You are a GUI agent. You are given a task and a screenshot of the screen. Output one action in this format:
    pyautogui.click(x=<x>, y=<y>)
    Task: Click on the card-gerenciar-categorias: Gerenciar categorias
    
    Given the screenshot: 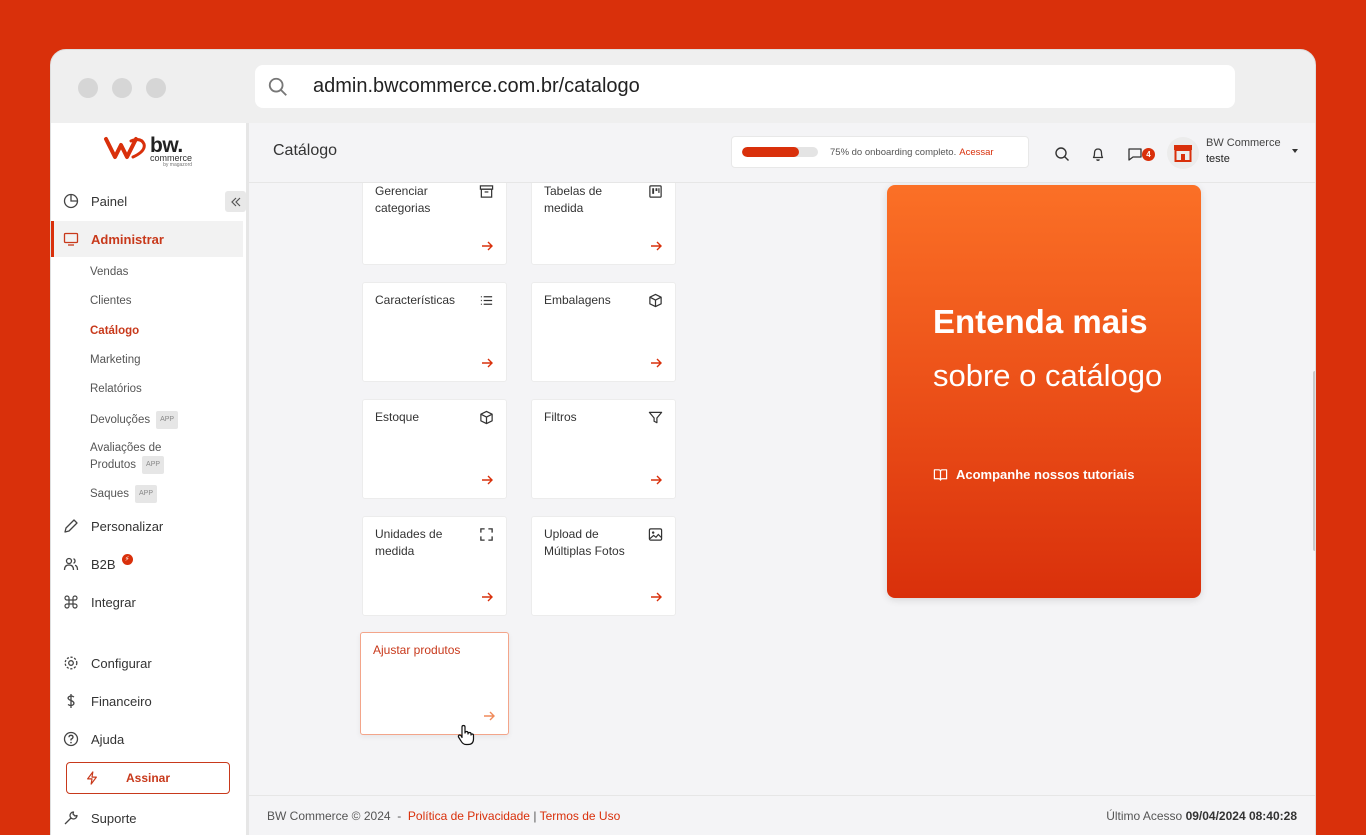 What is the action you would take?
    pyautogui.click(x=434, y=224)
    